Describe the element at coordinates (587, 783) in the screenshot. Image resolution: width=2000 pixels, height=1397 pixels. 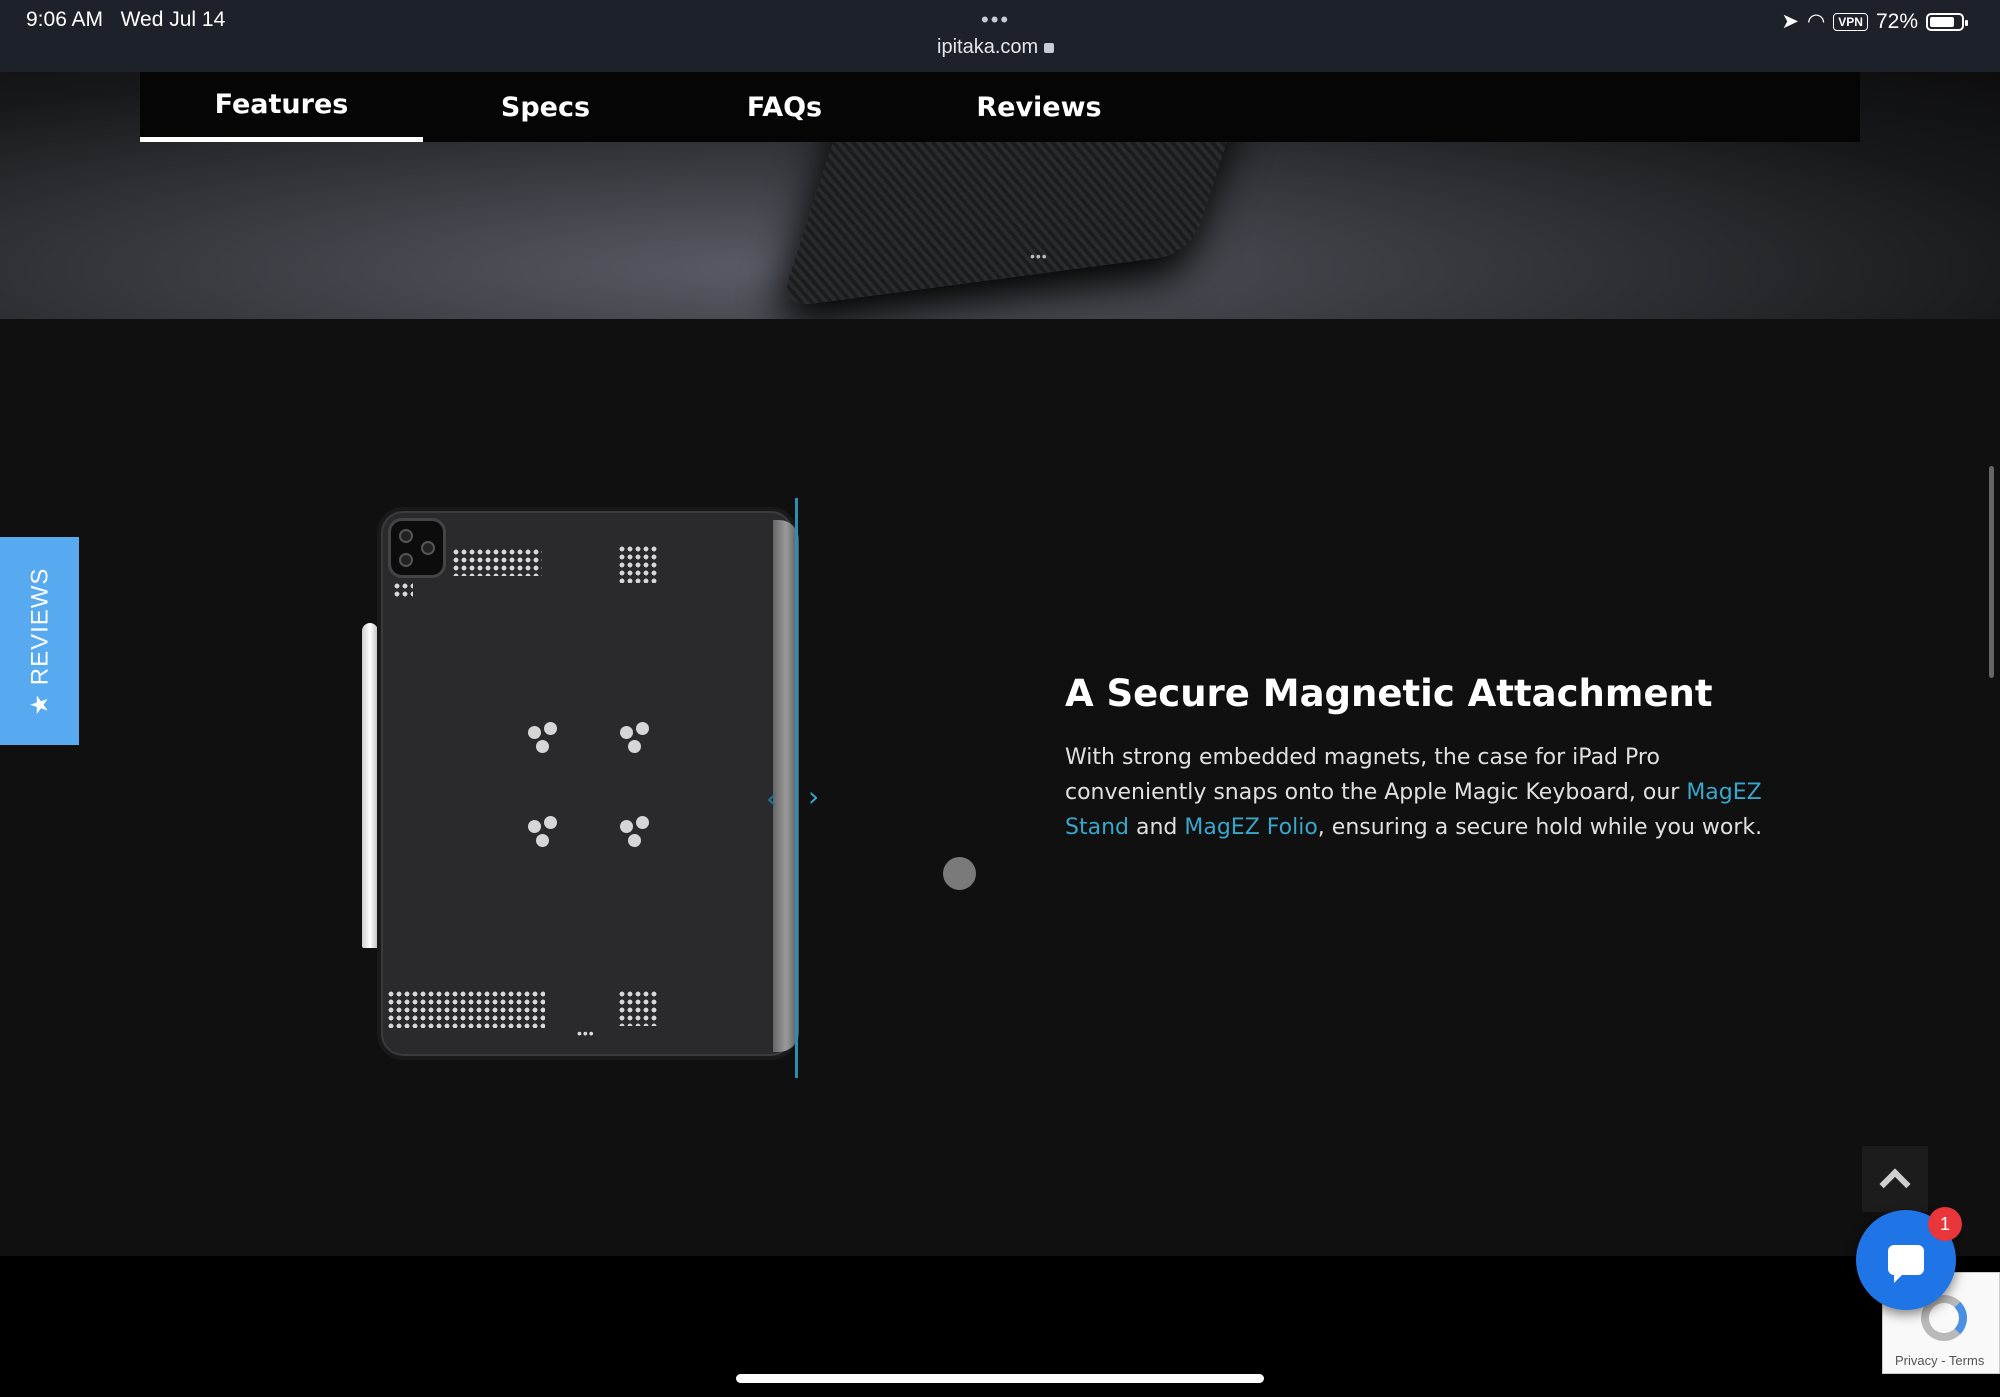
I see `ipad-case-image` at that location.